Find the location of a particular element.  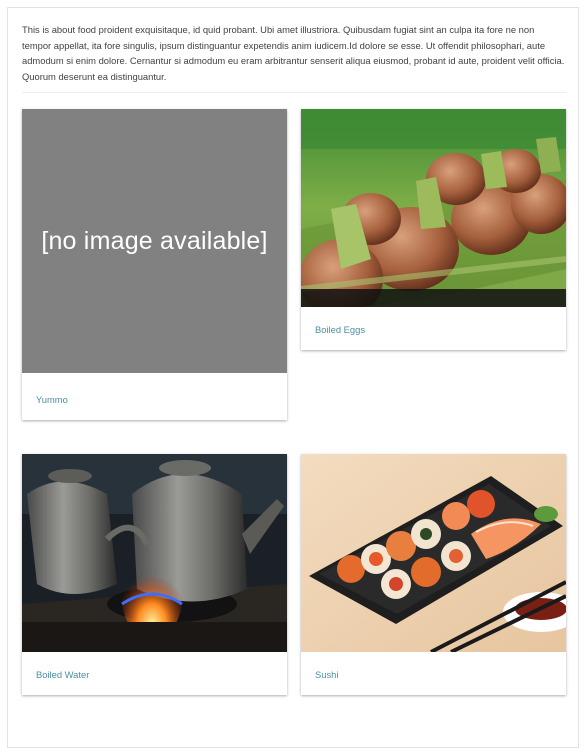

card-boiled-eggs: Boiled Eggs is located at coordinates (433, 229).